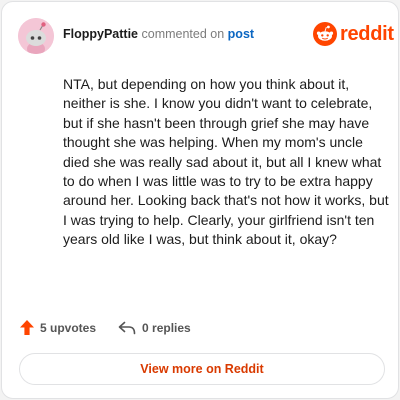 Image resolution: width=400 pixels, height=400 pixels. I want to click on comment-header: FloppyPattie commented on post, so click(158, 34).